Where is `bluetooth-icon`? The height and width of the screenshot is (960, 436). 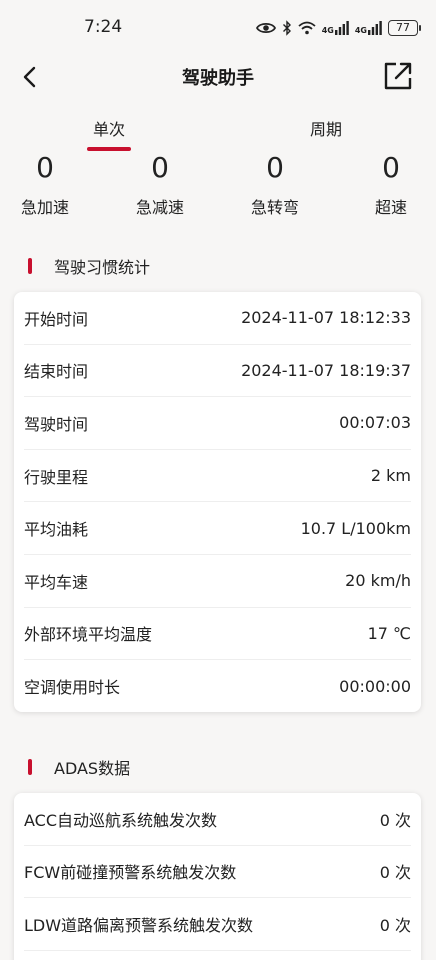 bluetooth-icon is located at coordinates (286, 28).